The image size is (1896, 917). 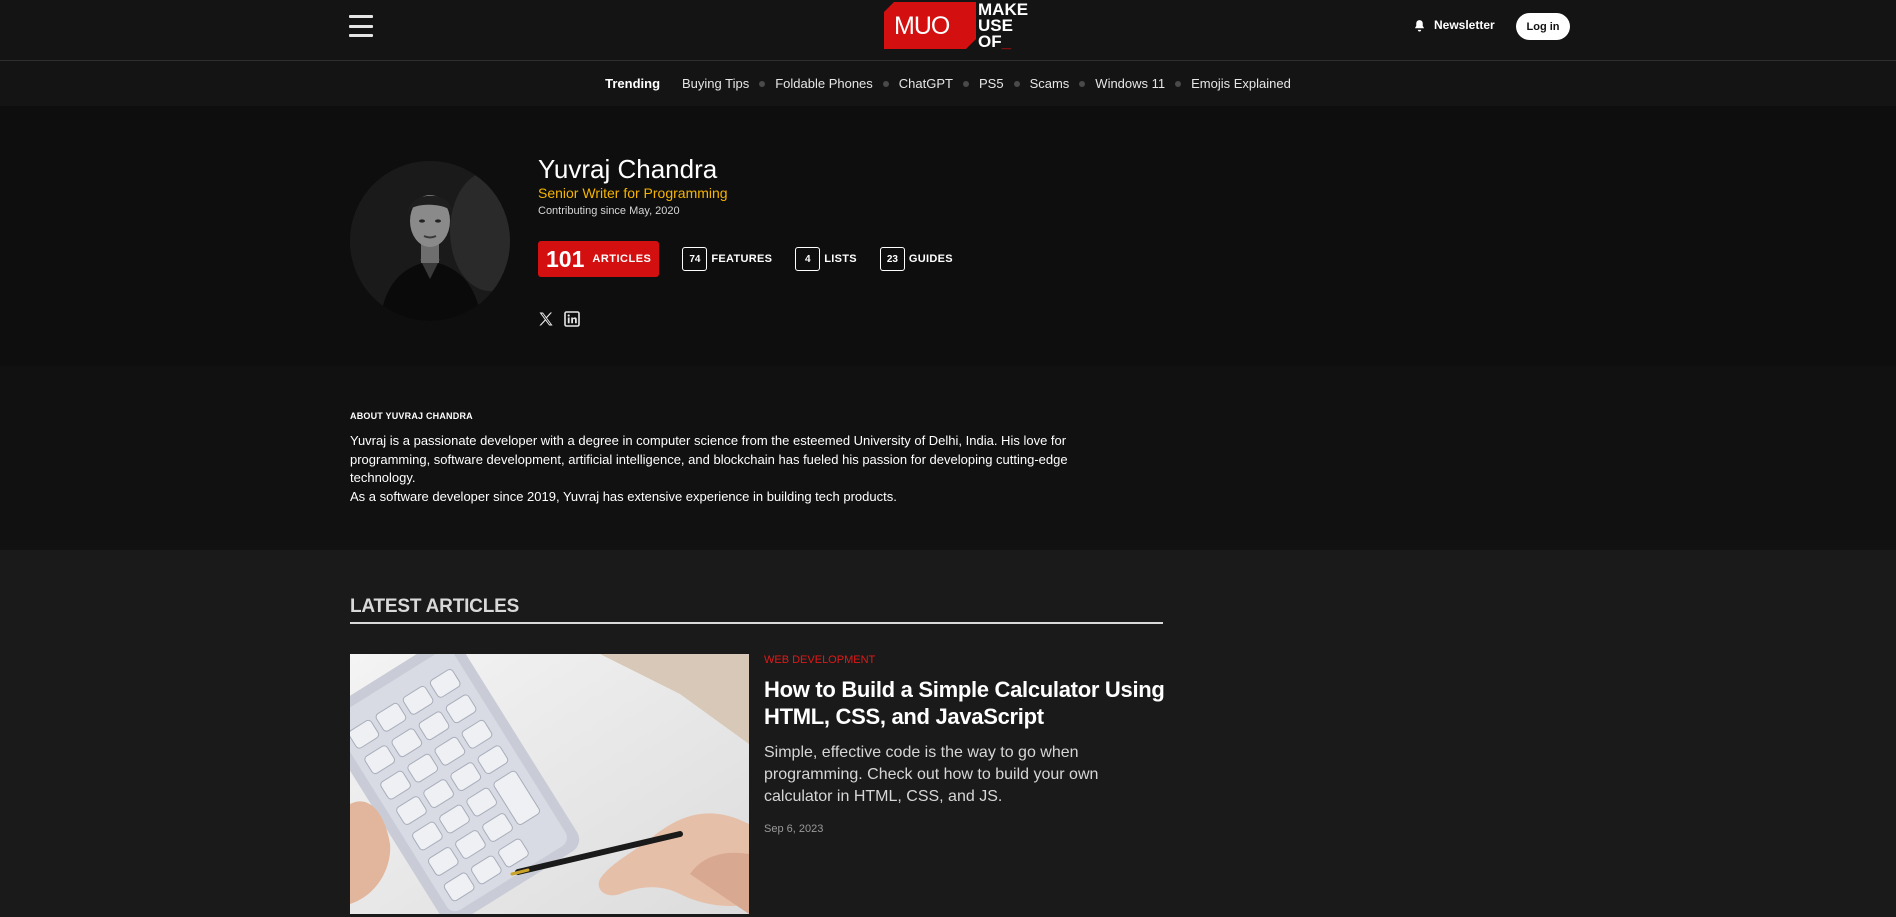 What do you see at coordinates (609, 211) in the screenshot?
I see `author-contributing-since: Contributing since May, 2020` at bounding box center [609, 211].